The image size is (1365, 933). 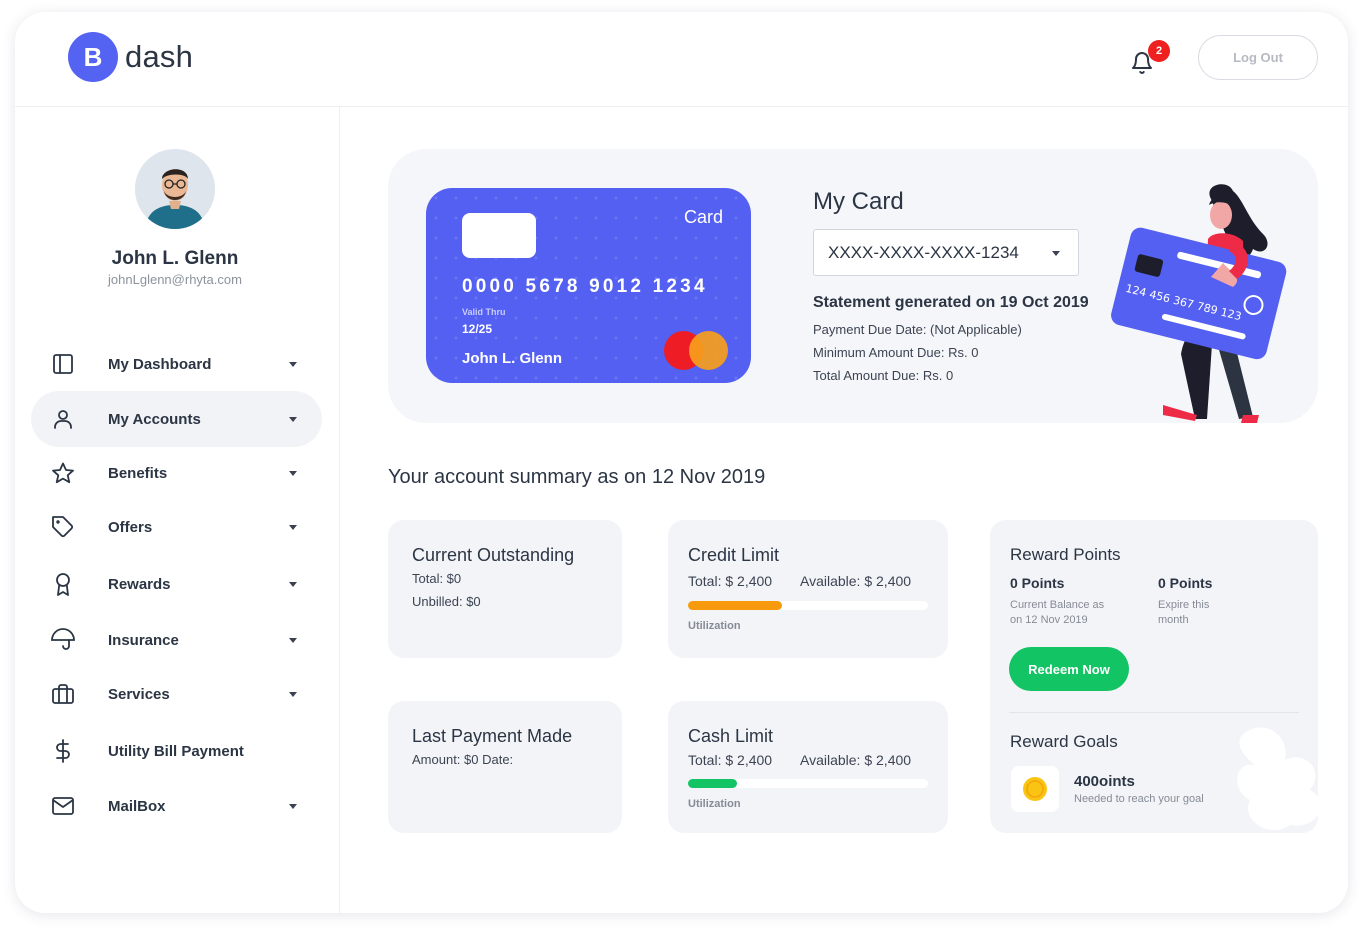 What do you see at coordinates (923, 252) in the screenshot?
I see `card-select-value: XXXX-XXXX-XXXX-1234` at bounding box center [923, 252].